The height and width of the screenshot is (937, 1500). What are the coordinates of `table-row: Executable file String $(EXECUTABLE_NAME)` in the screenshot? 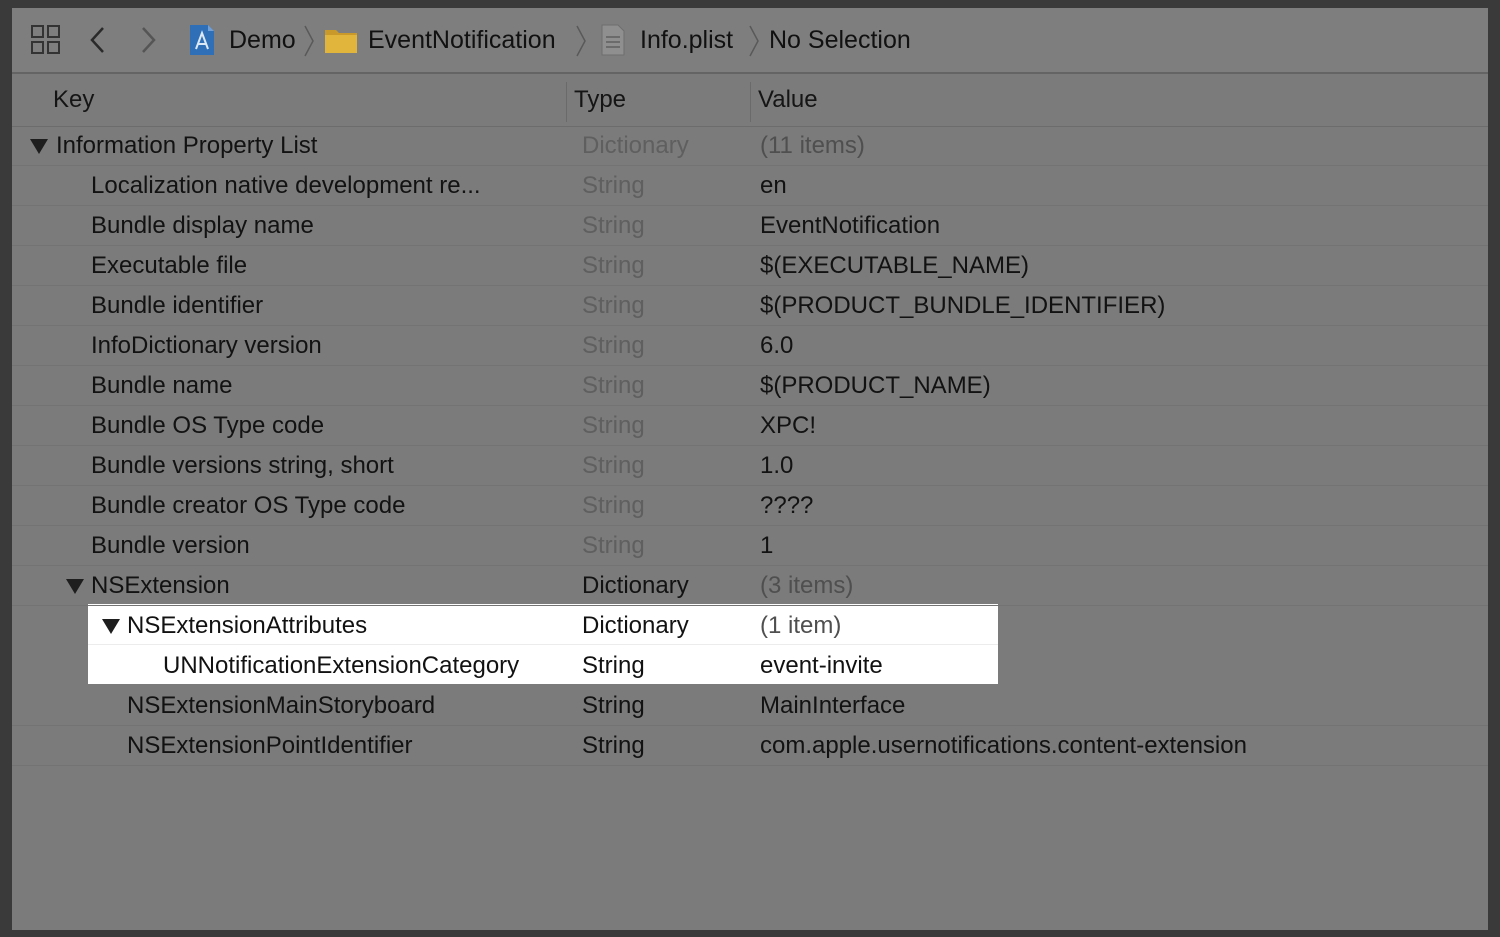 It's located at (750, 266).